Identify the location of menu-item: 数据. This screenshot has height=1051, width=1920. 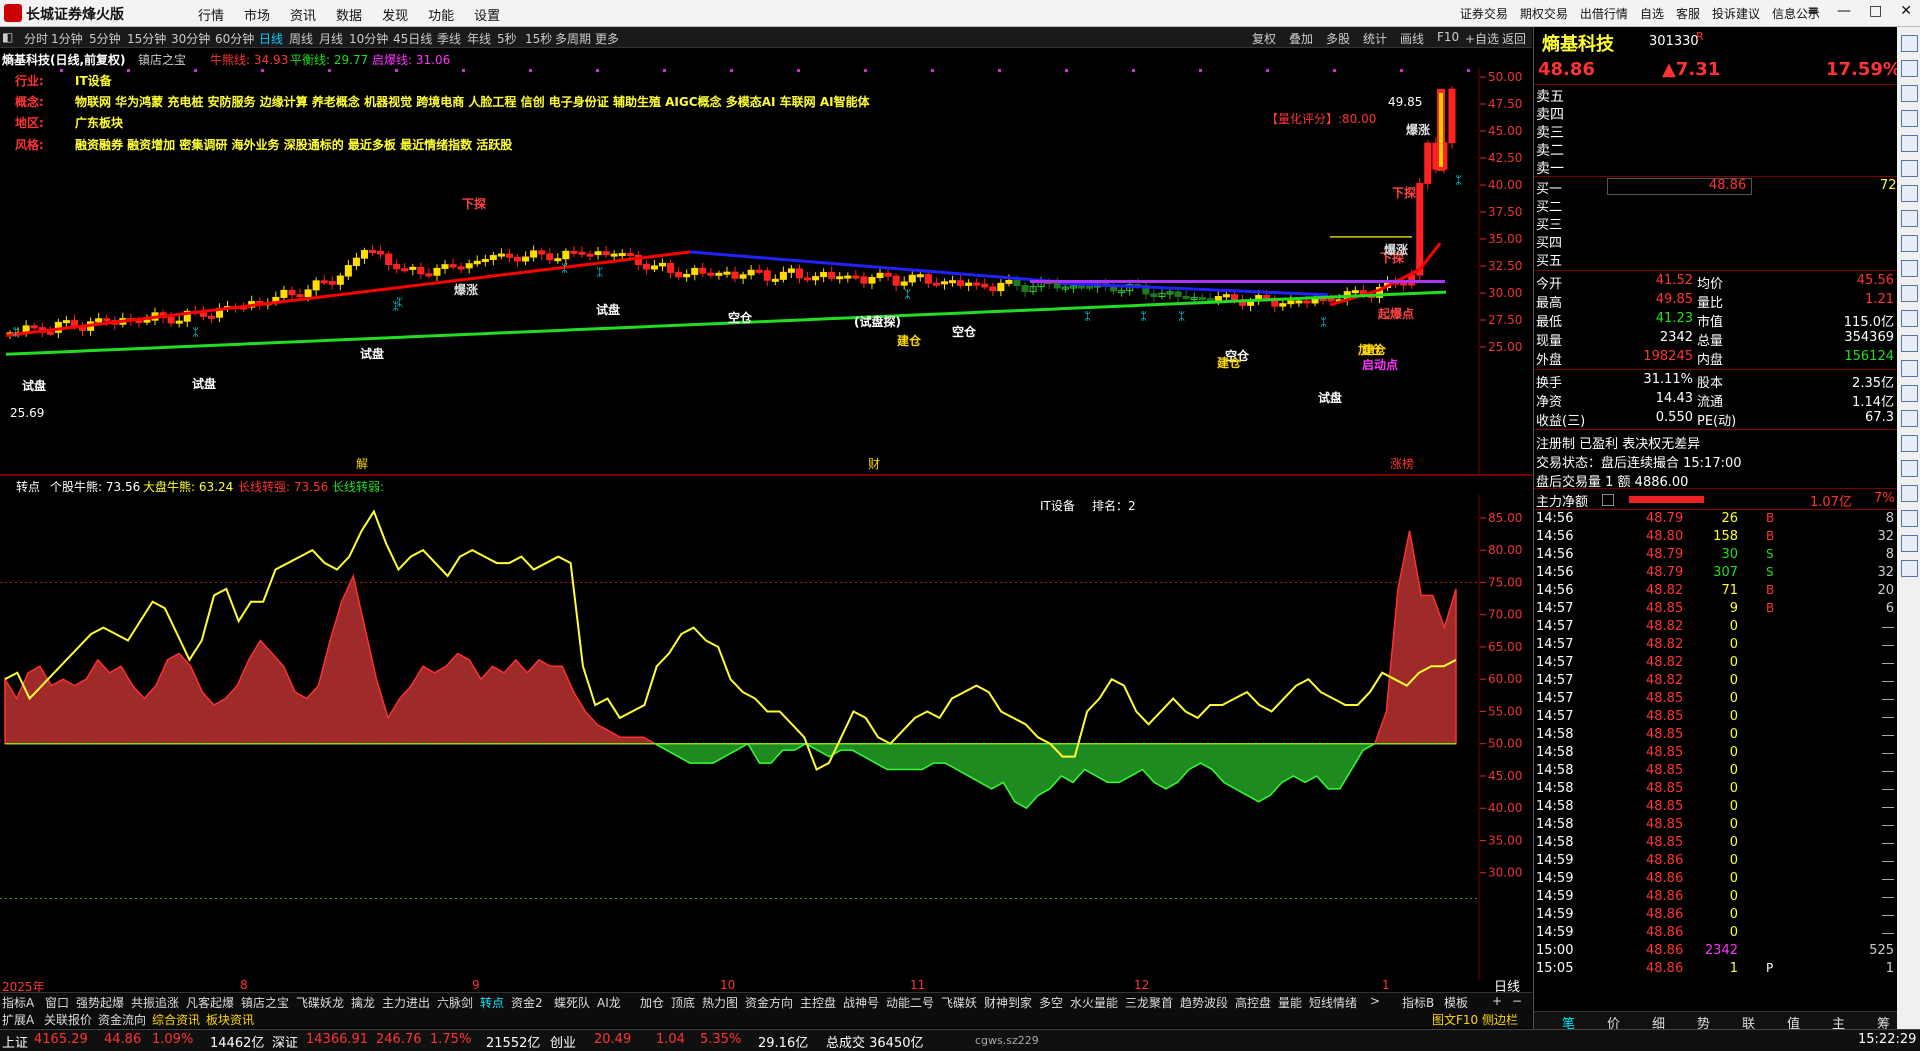
(349, 14).